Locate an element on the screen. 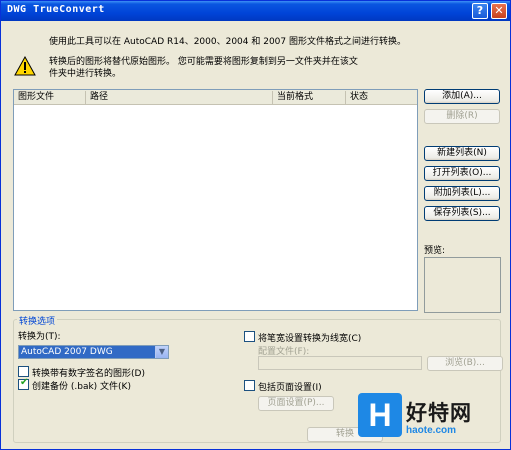 This screenshot has height=450, width=511. linewidth-label: 将笔宽设置转换为线宽(C) is located at coordinates (309, 337).